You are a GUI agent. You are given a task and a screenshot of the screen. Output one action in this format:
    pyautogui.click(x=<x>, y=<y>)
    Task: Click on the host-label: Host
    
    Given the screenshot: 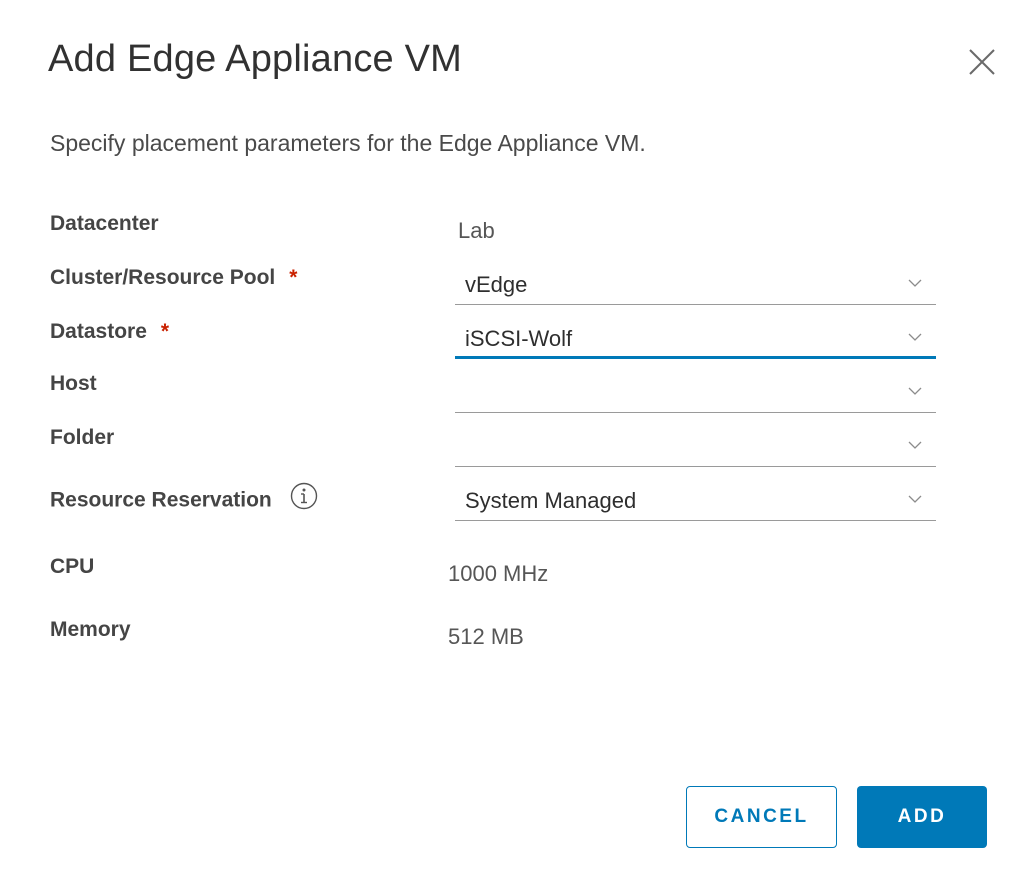 What is the action you would take?
    pyautogui.click(x=73, y=384)
    